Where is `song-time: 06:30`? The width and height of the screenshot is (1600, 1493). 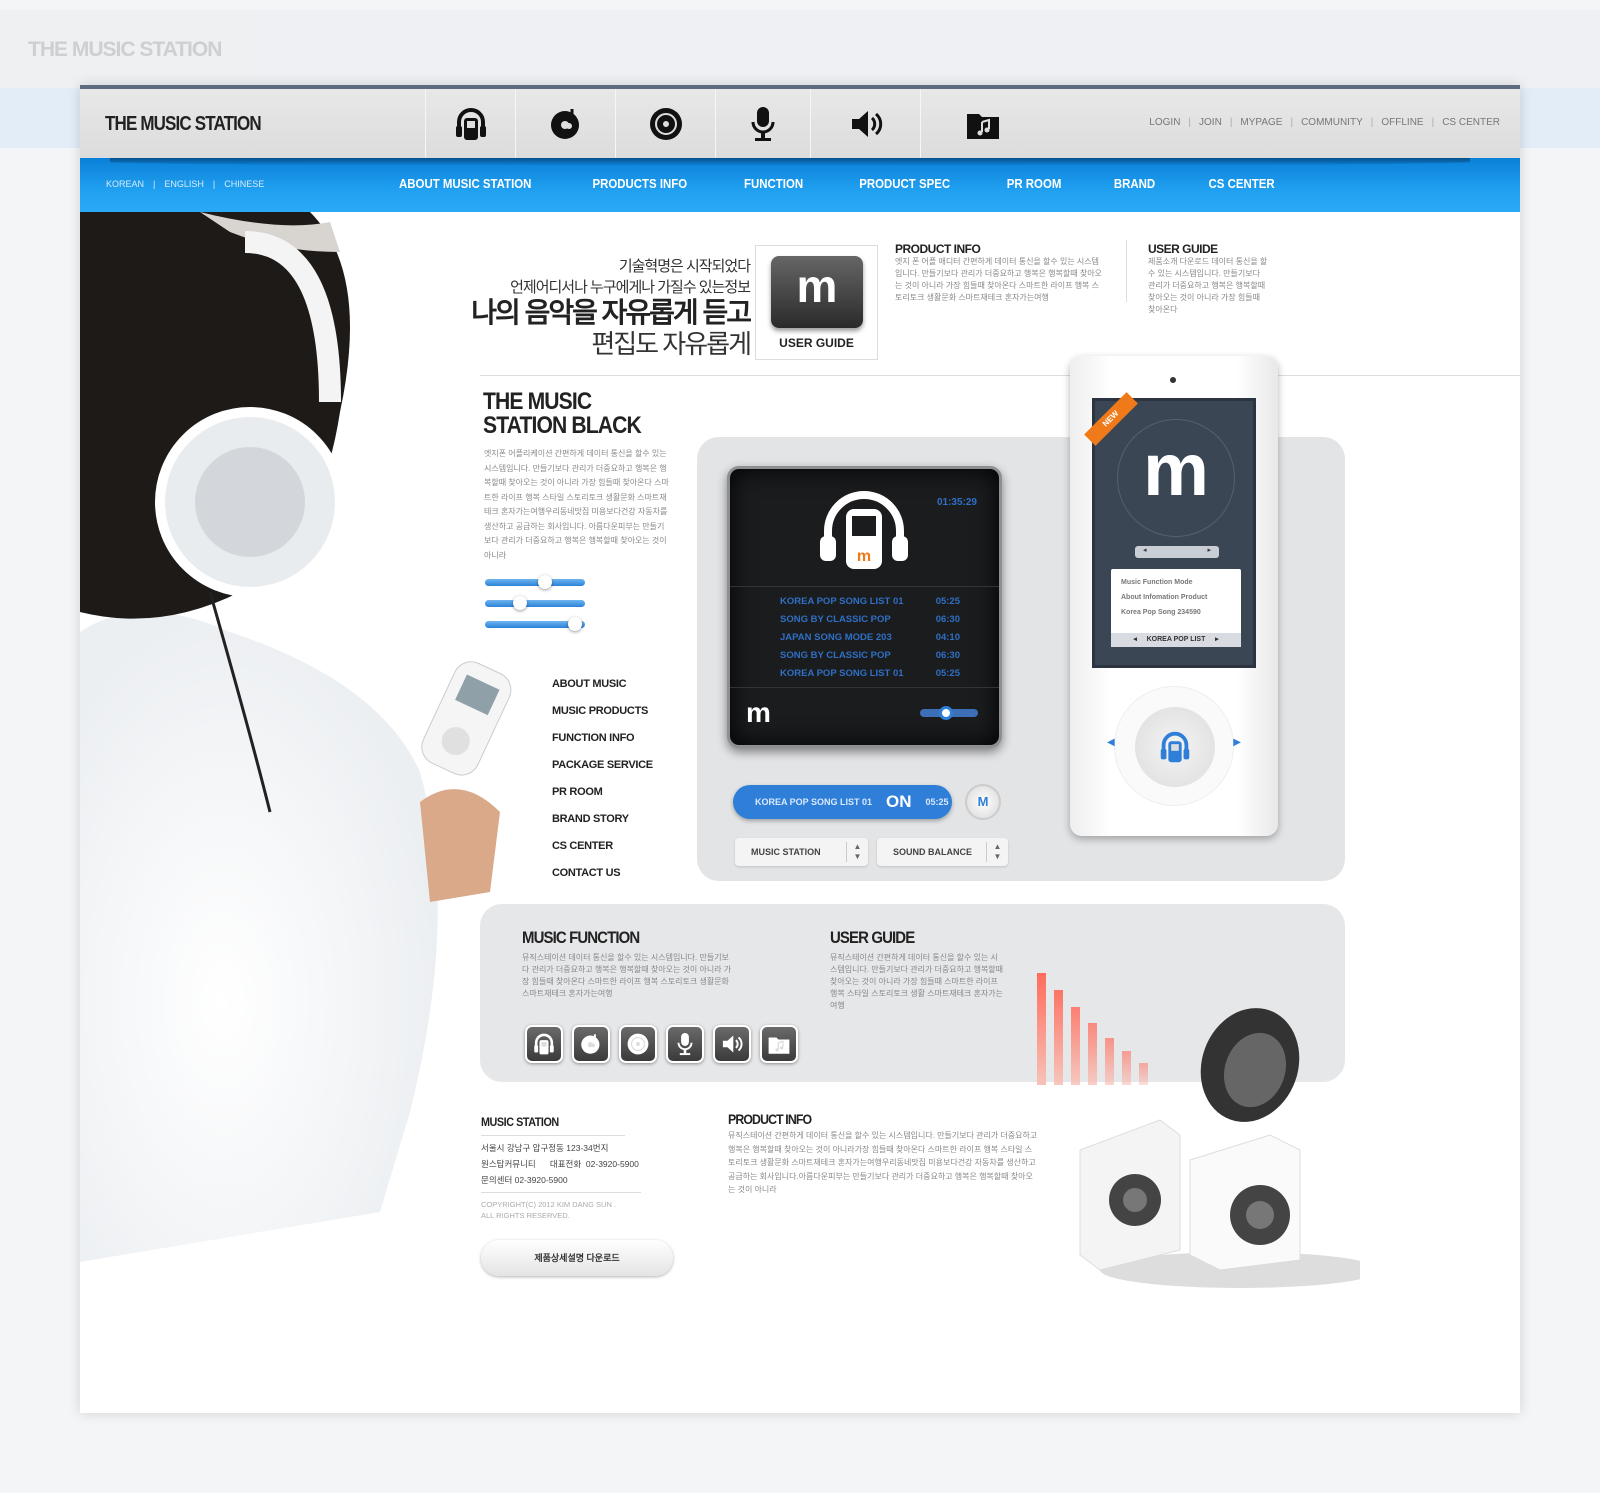 song-time: 06:30 is located at coordinates (947, 655).